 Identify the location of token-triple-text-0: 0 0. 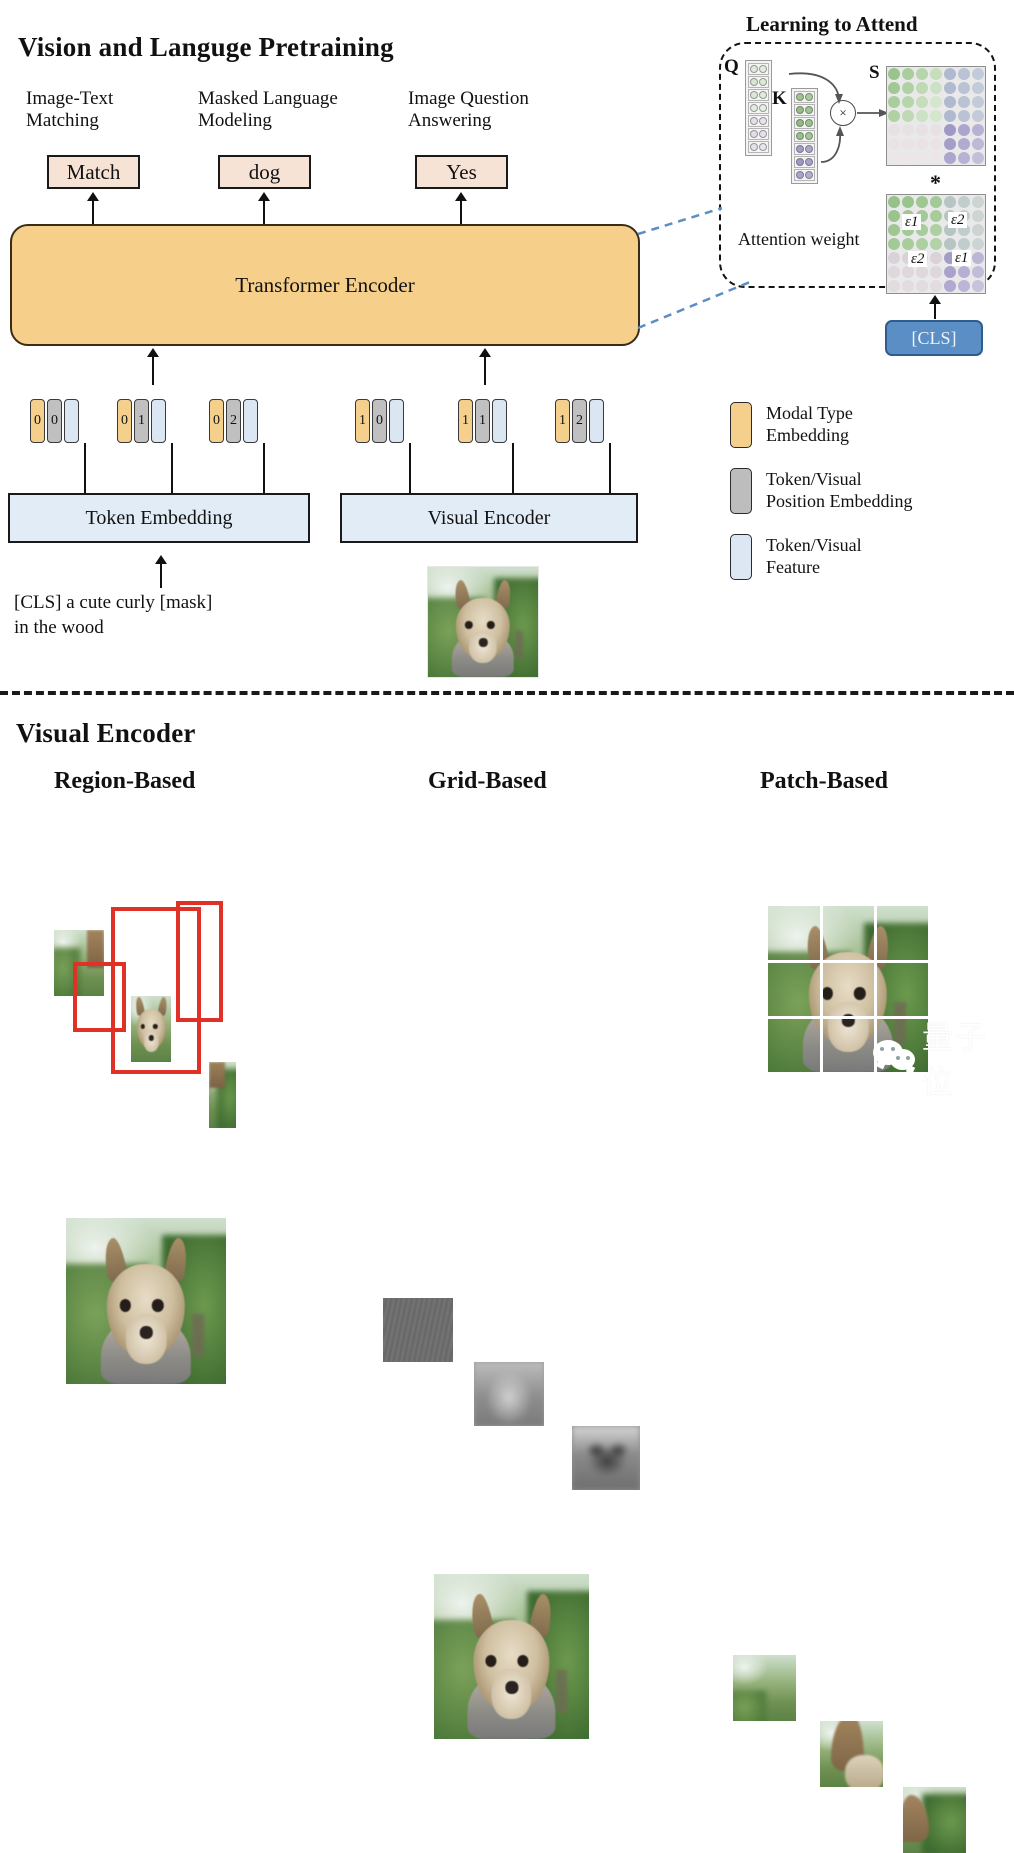
(54, 421).